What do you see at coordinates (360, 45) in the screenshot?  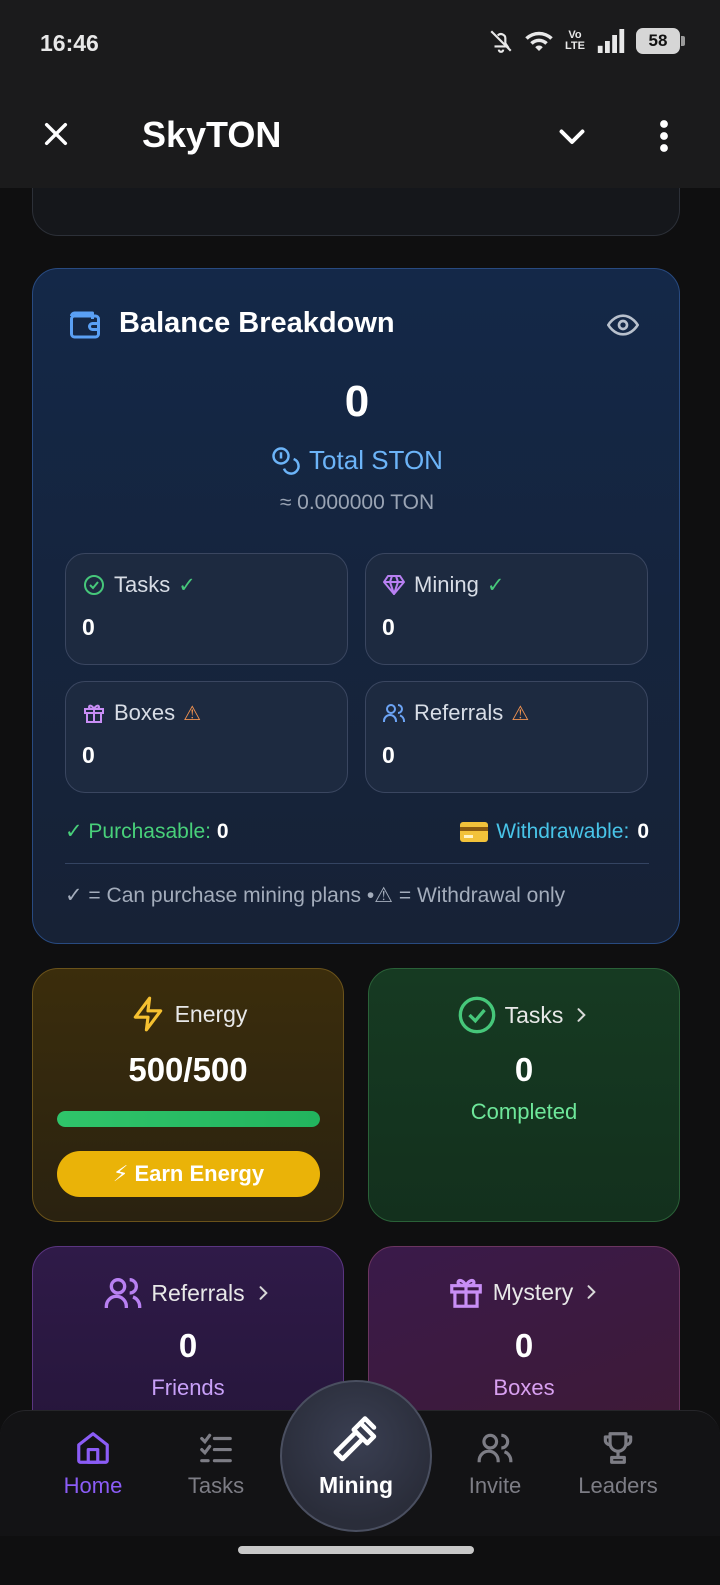 I see `status-bar: 16:46 Vo LTE 58` at bounding box center [360, 45].